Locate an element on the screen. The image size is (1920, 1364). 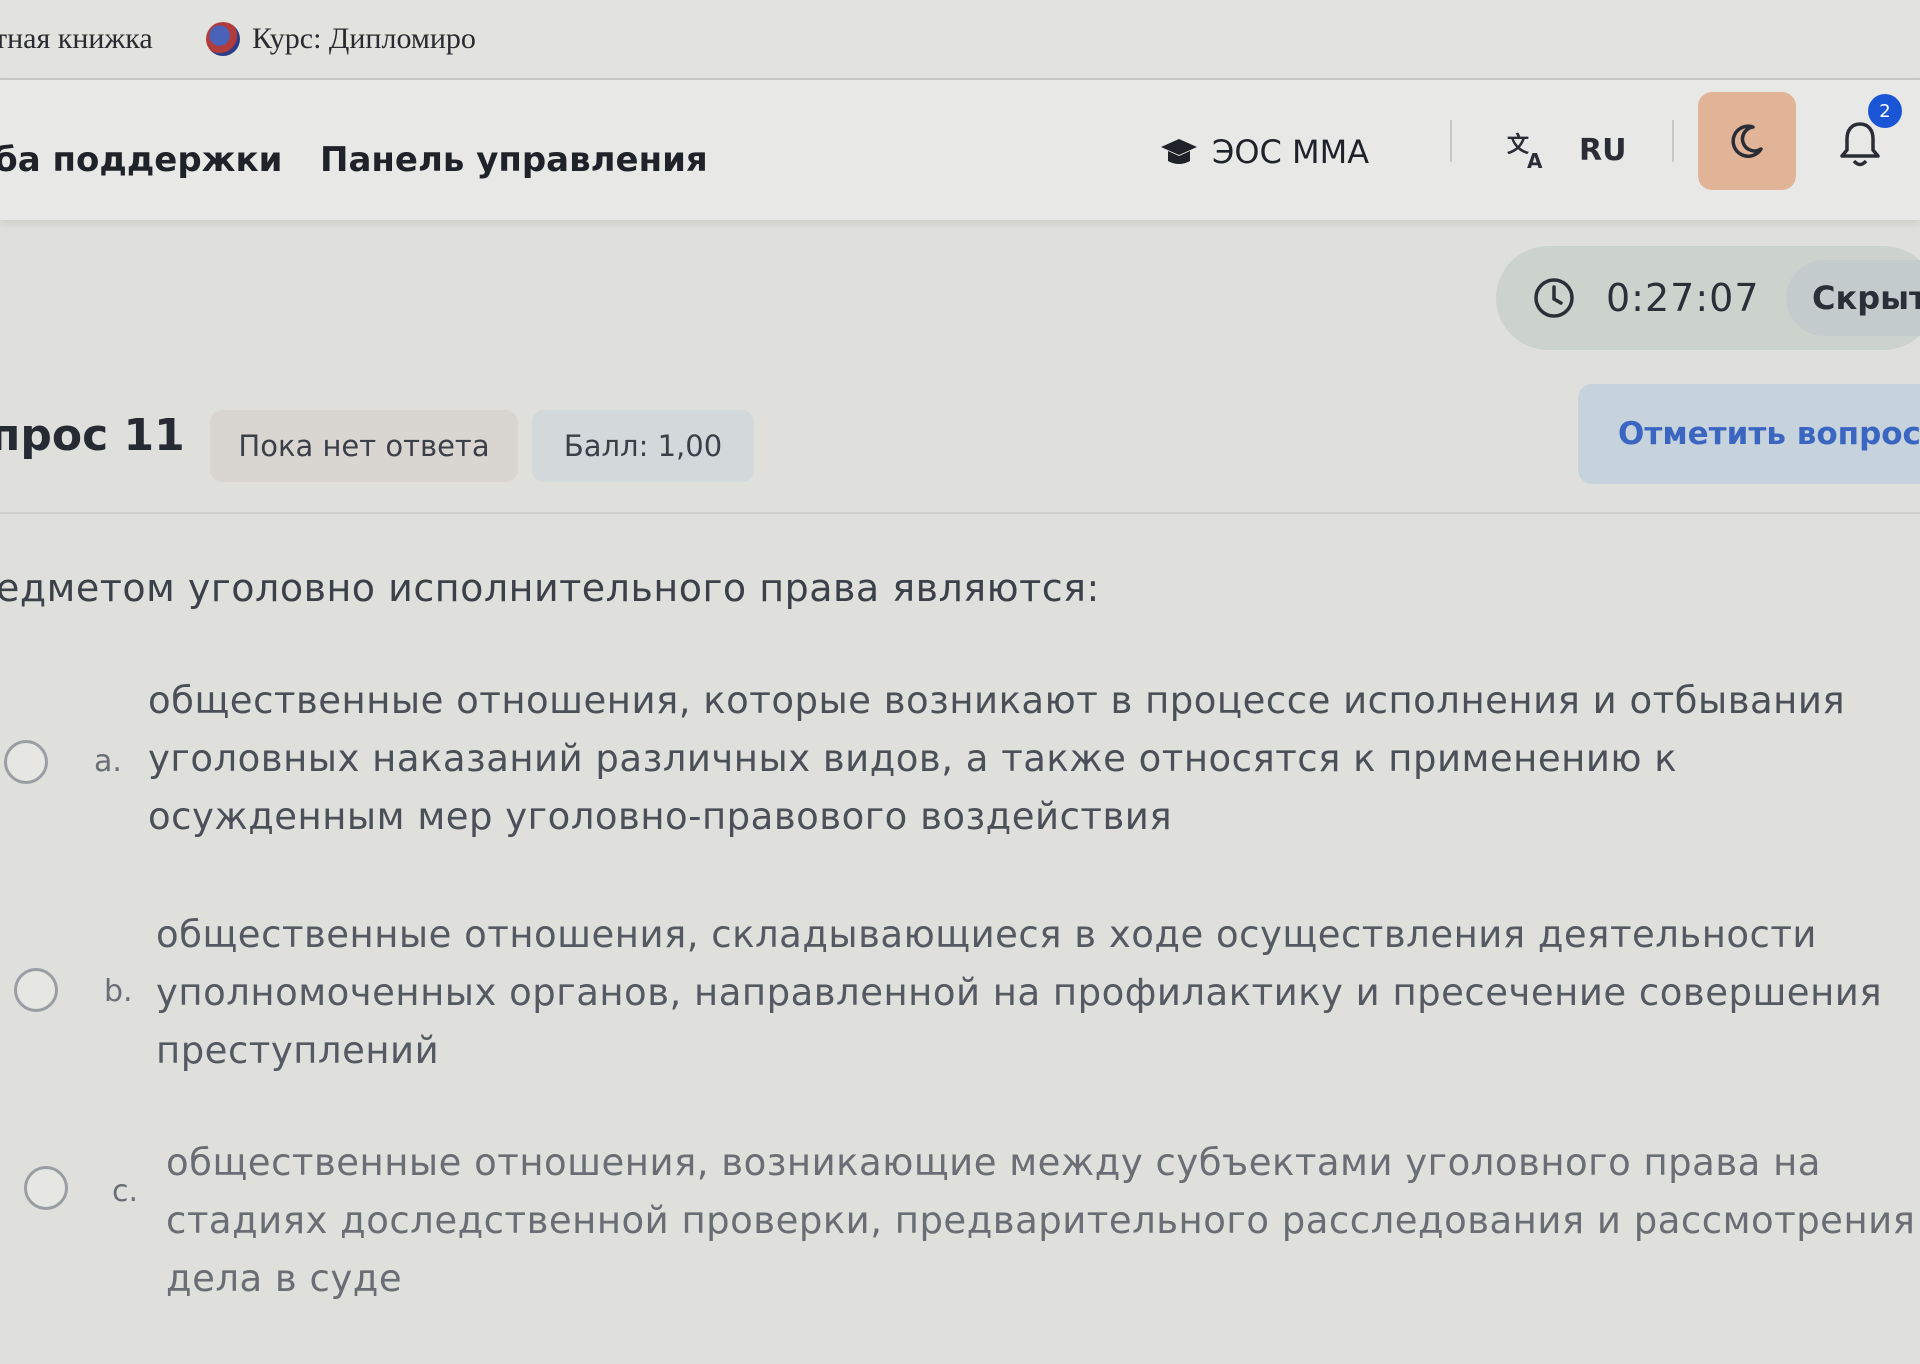
bookmarks-bar: тная книжка Курс: Дипломиро is located at coordinates (960, 40).